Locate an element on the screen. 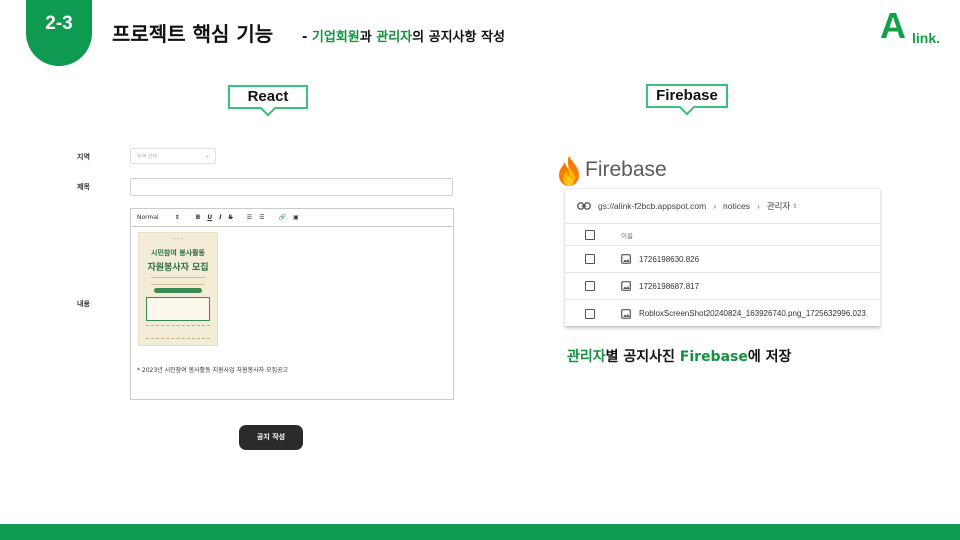 The height and width of the screenshot is (540, 960). subtitle-conjunction: 과 is located at coordinates (368, 37).